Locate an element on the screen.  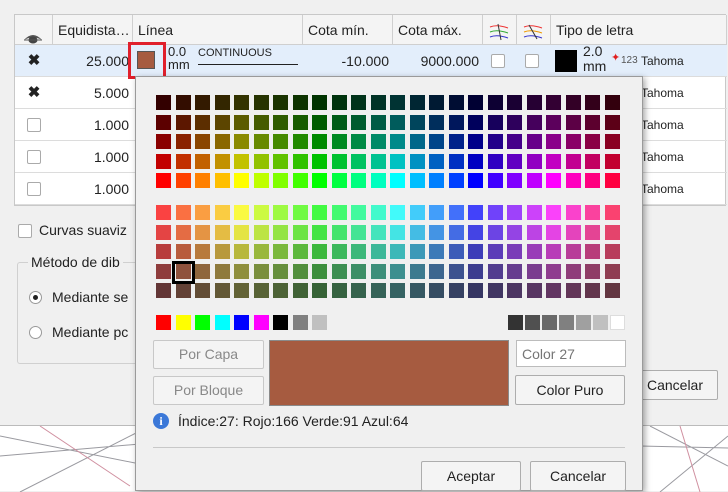
accept-button: Aceptar is located at coordinates (471, 476).